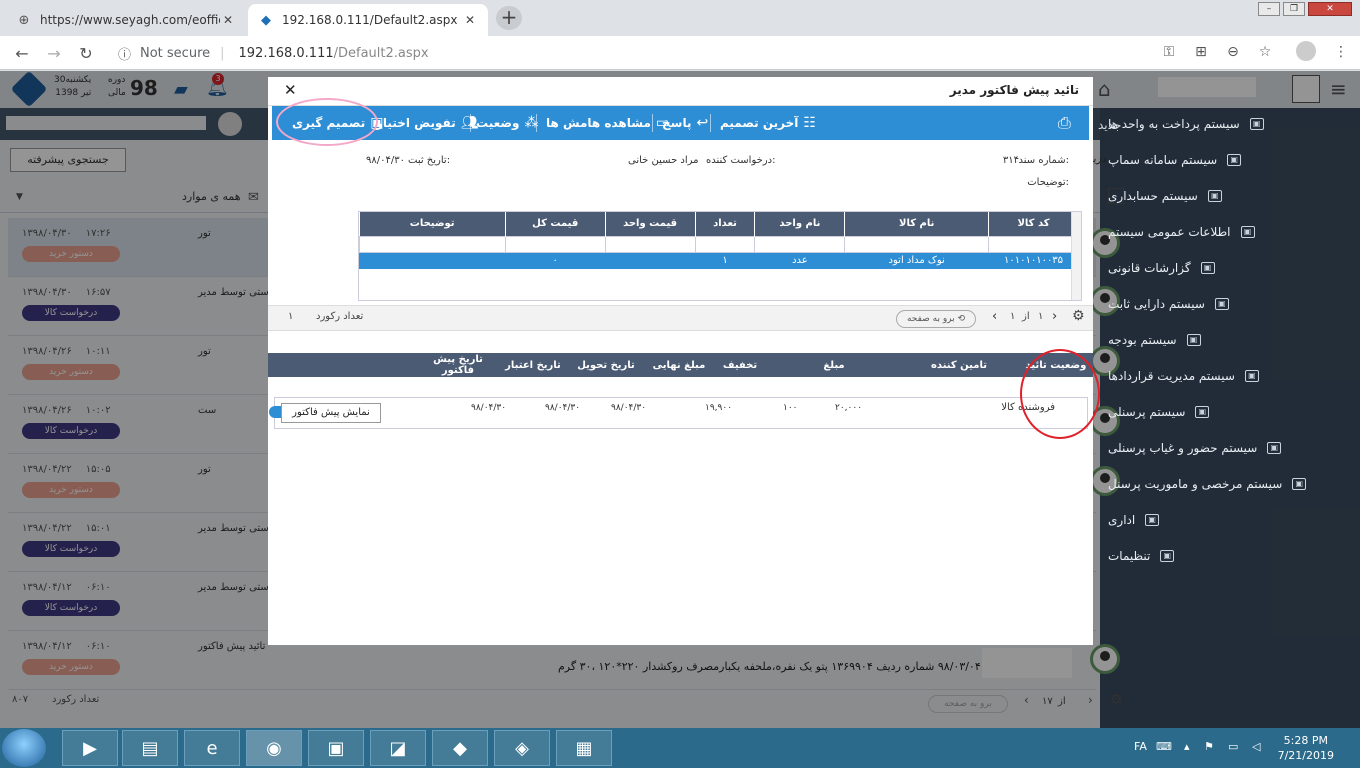 The height and width of the screenshot is (768, 1360). What do you see at coordinates (1064, 123) in the screenshot?
I see `print-icon: ⎙` at bounding box center [1064, 123].